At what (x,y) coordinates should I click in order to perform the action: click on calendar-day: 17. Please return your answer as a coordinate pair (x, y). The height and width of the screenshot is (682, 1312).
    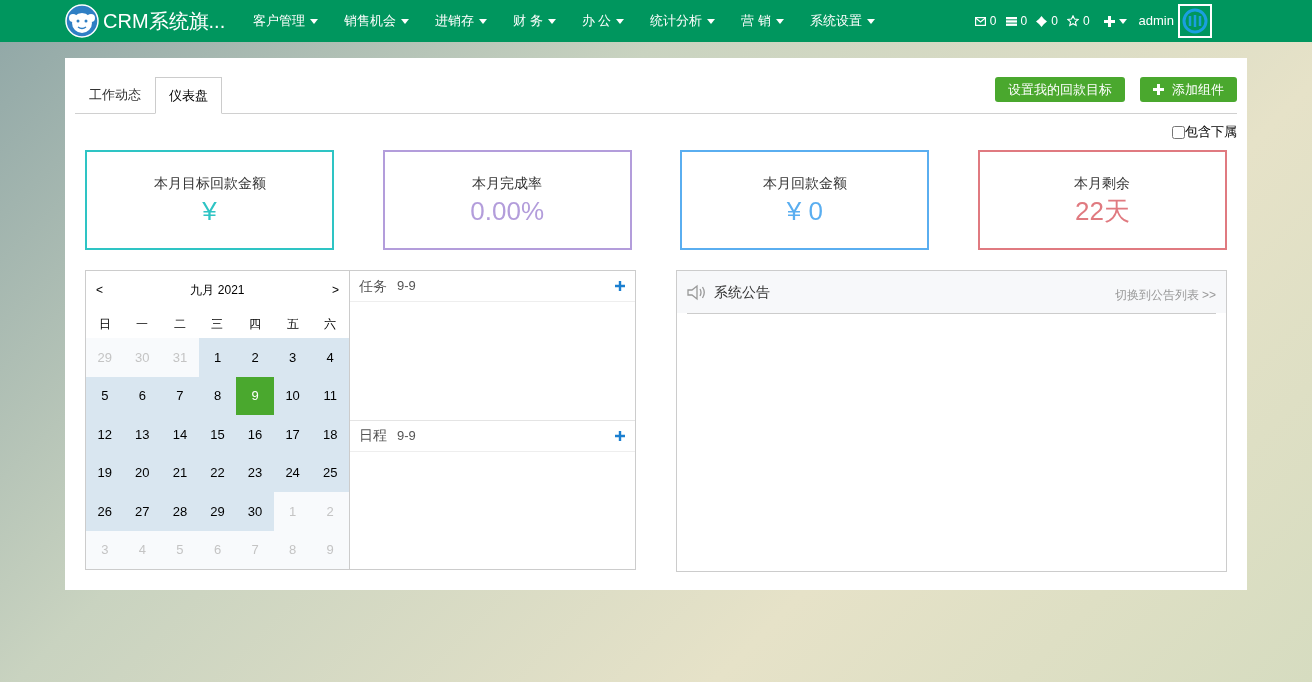
    Looking at the image, I should click on (292, 434).